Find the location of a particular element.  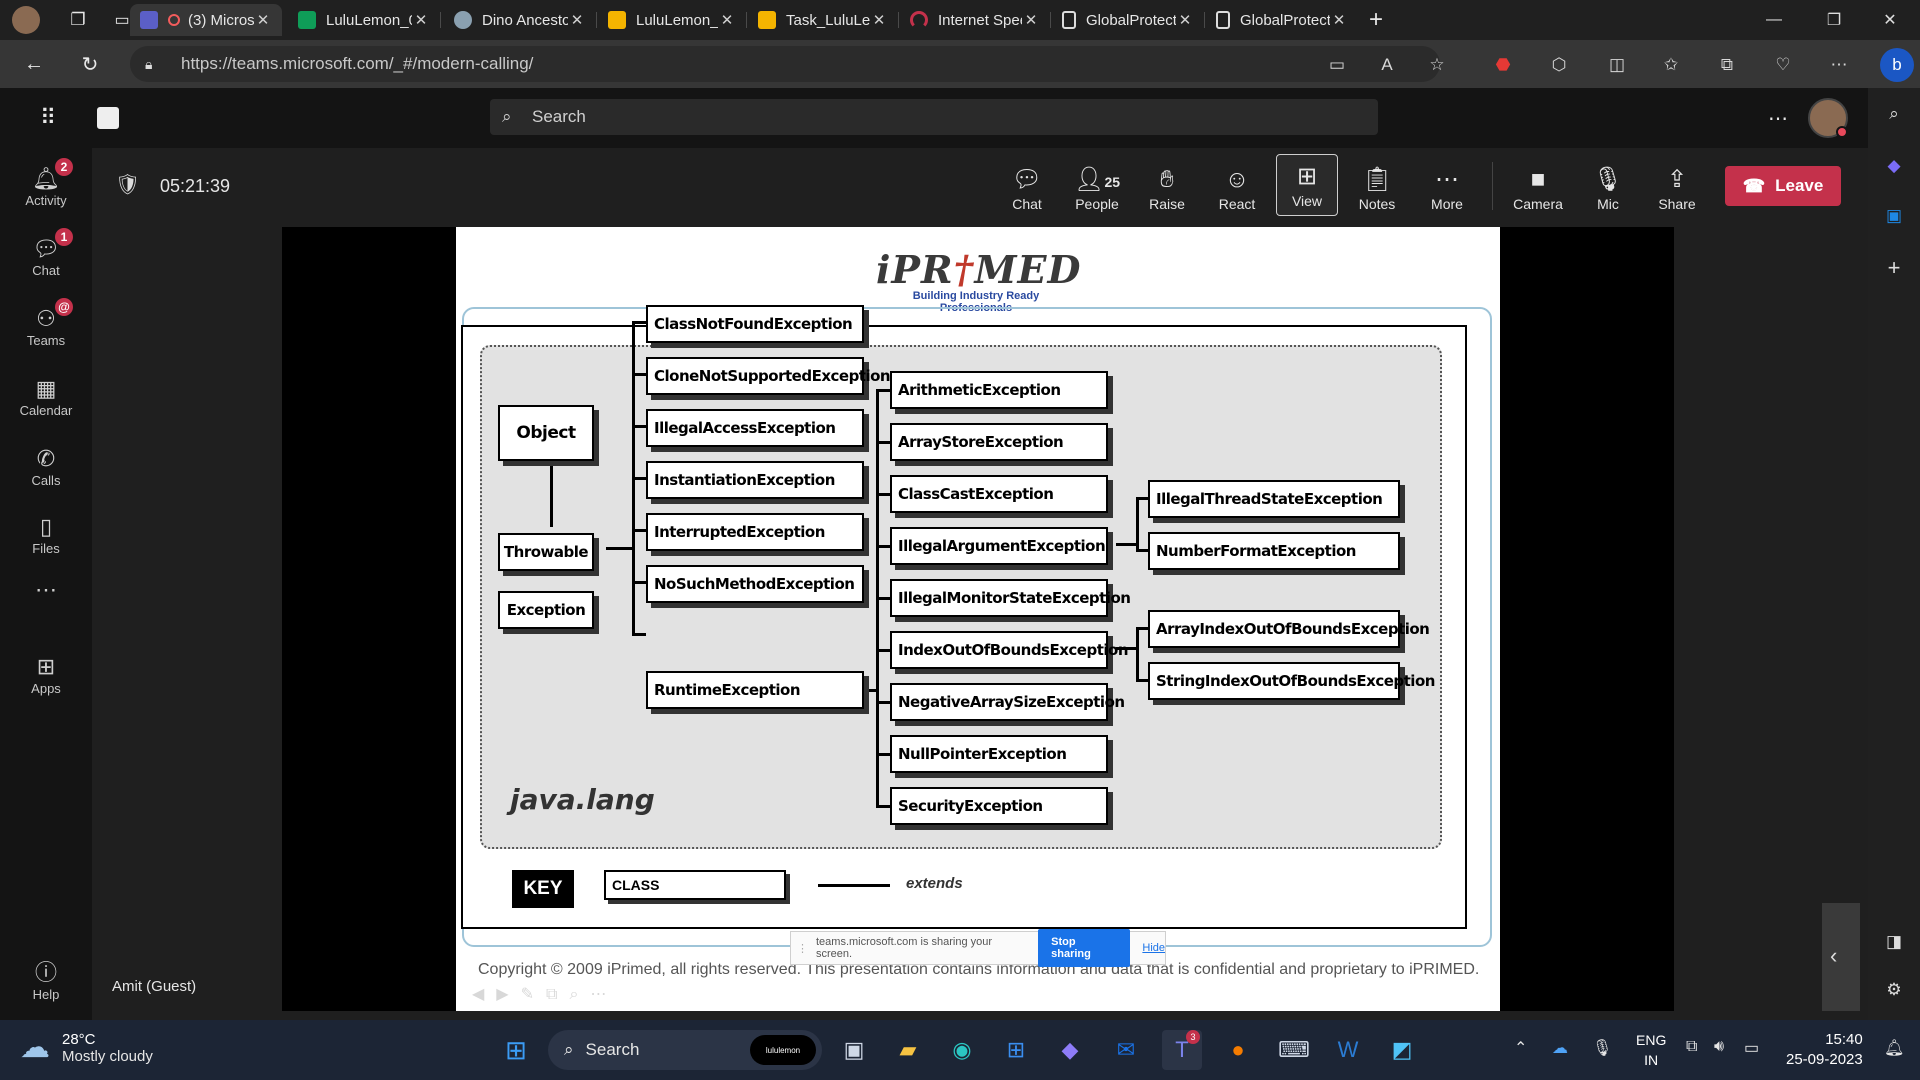

close-window-icon: ✕ is located at coordinates (1890, 20).